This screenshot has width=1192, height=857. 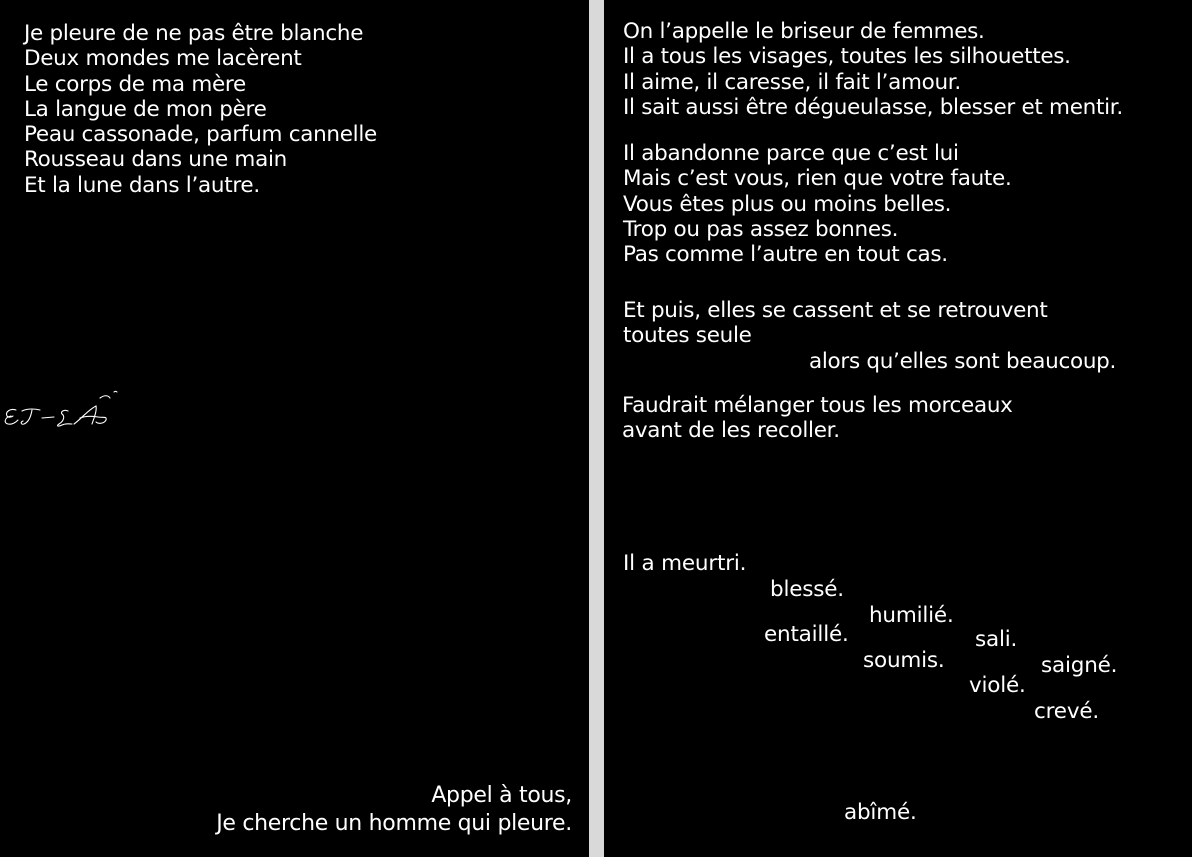 What do you see at coordinates (761, 229) in the screenshot?
I see `poem-line: Trop ou pas assez bonnes.` at bounding box center [761, 229].